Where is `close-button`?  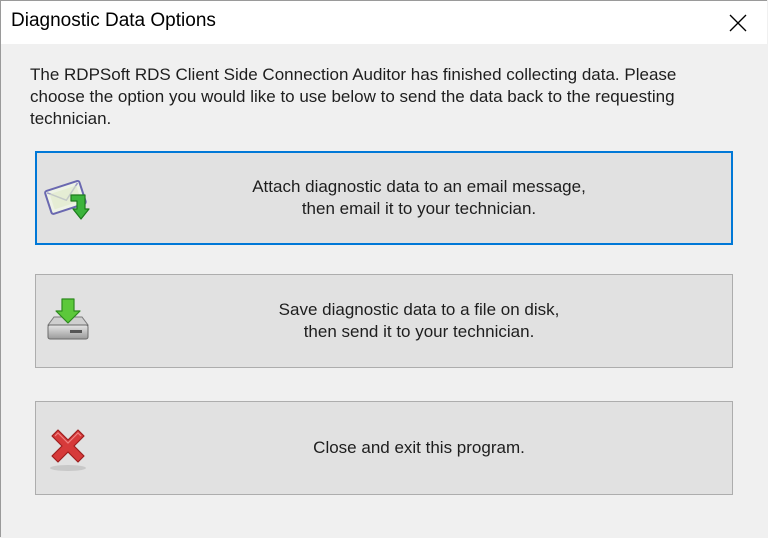
close-button is located at coordinates (738, 22).